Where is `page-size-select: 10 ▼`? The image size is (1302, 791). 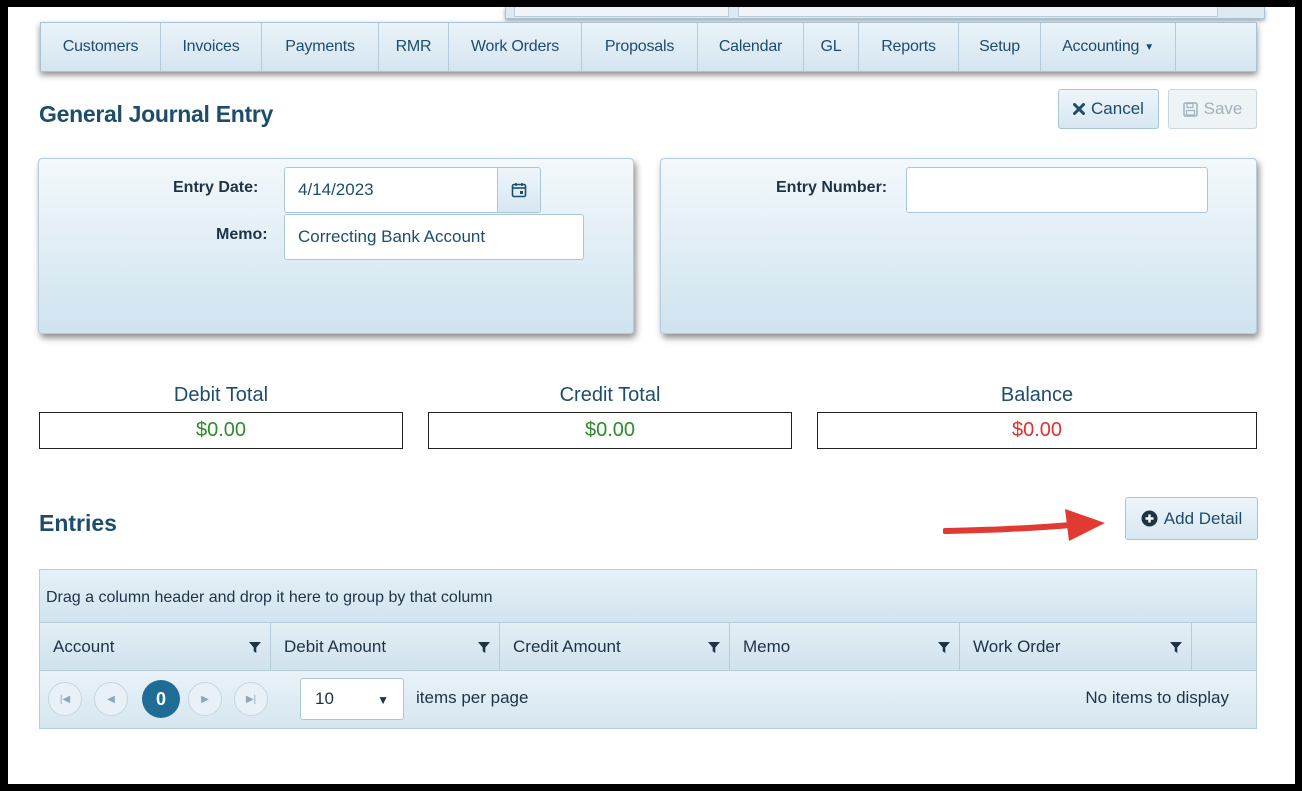
page-size-select: 10 ▼ is located at coordinates (352, 699).